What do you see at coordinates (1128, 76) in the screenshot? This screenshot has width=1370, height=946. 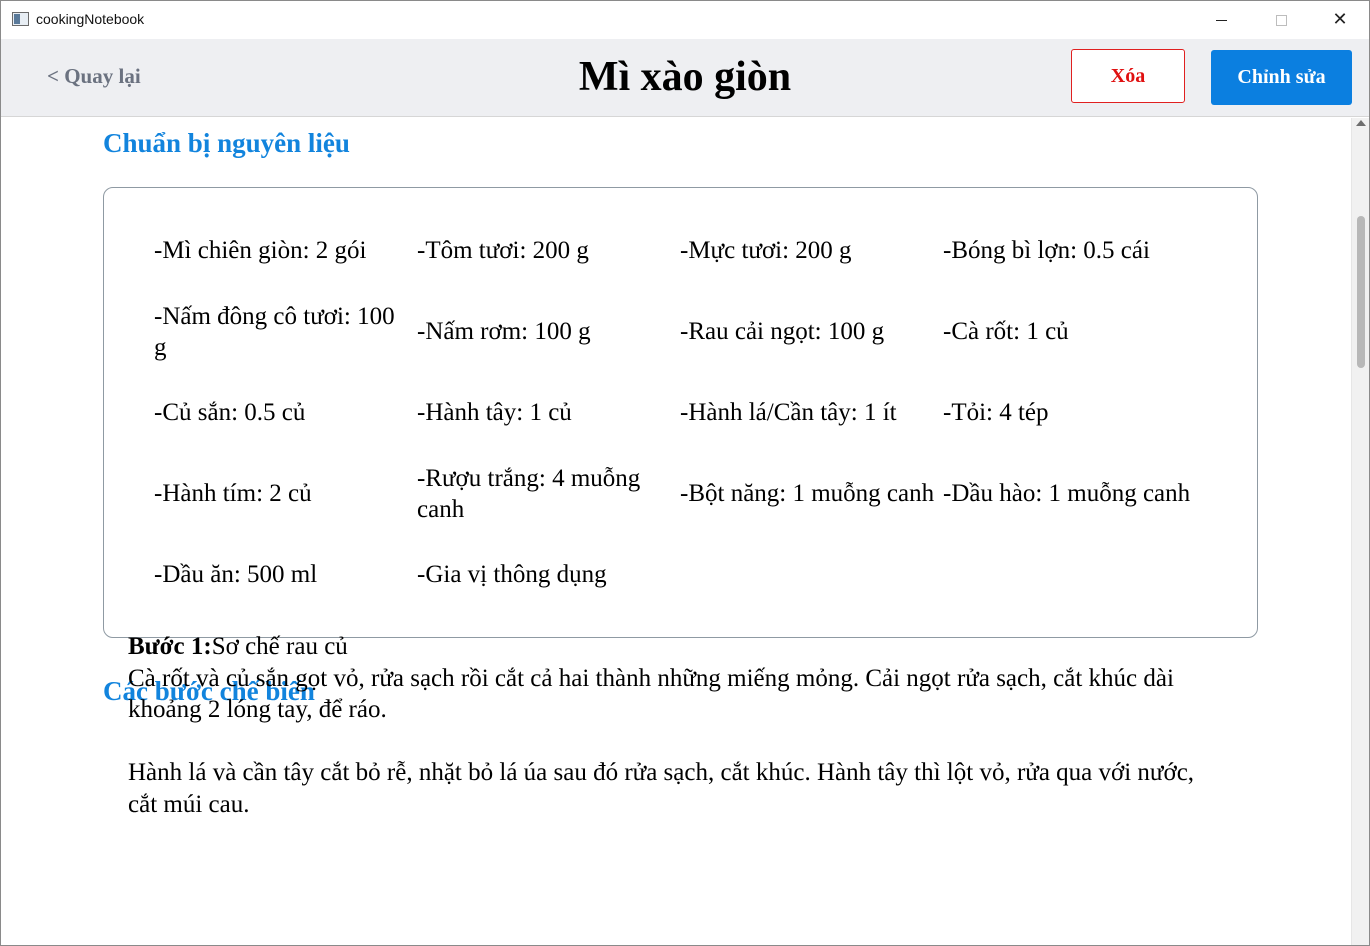 I see `delete-button: Xóa` at bounding box center [1128, 76].